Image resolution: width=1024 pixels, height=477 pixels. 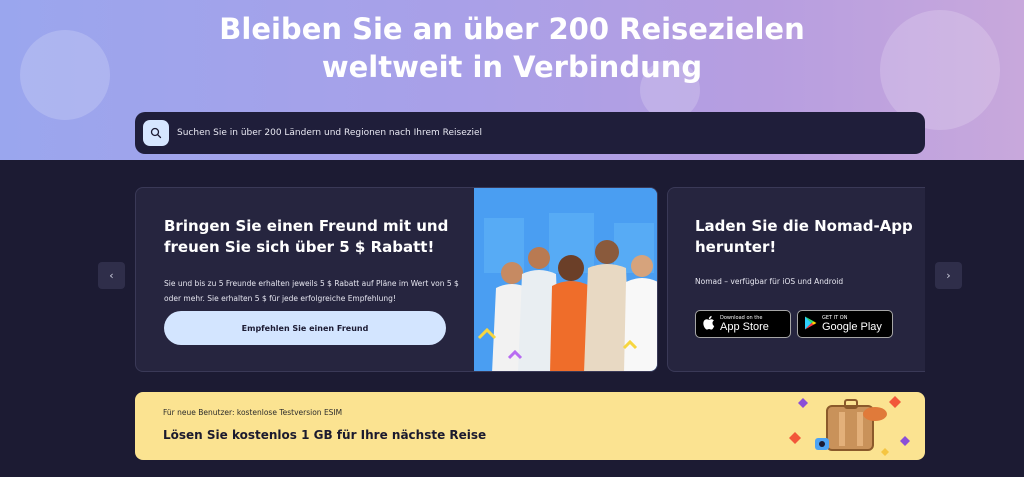 I want to click on google-play-label: Google Play, so click(x=852, y=326).